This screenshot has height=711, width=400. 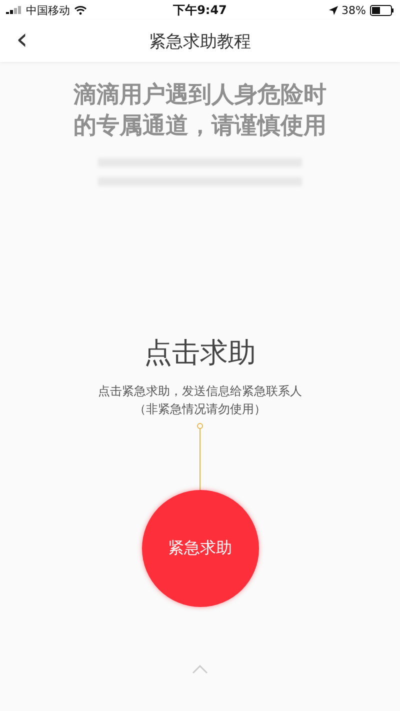 I want to click on battery-icon, so click(x=382, y=10).